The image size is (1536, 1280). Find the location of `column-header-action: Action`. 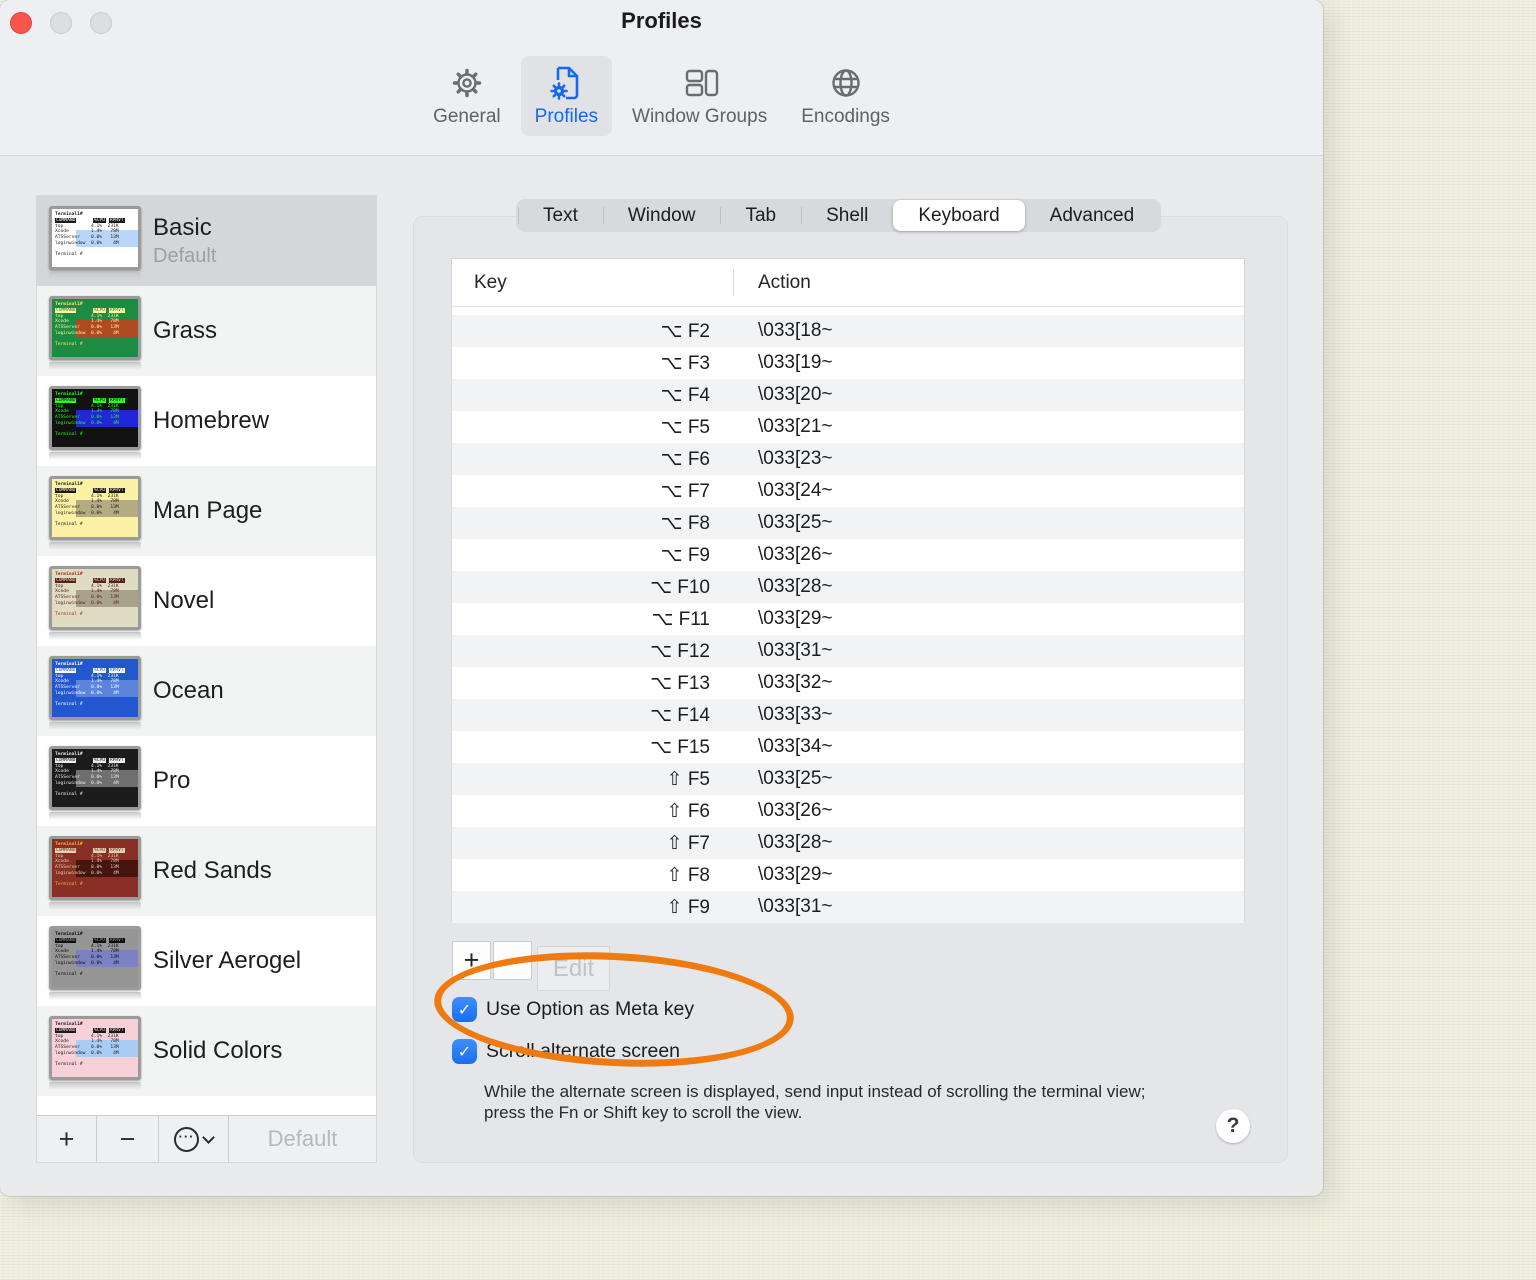

column-header-action: Action is located at coordinates (772, 283).